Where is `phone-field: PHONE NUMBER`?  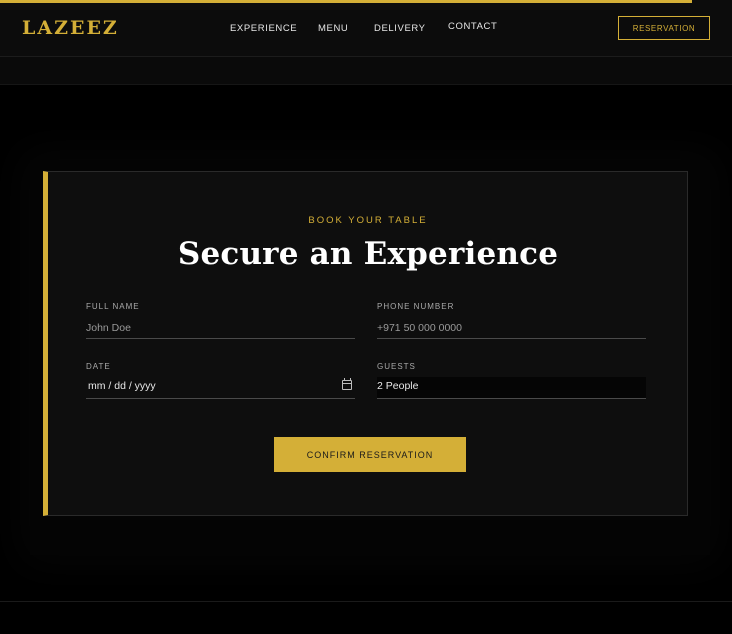
phone-field: PHONE NUMBER is located at coordinates (511, 320).